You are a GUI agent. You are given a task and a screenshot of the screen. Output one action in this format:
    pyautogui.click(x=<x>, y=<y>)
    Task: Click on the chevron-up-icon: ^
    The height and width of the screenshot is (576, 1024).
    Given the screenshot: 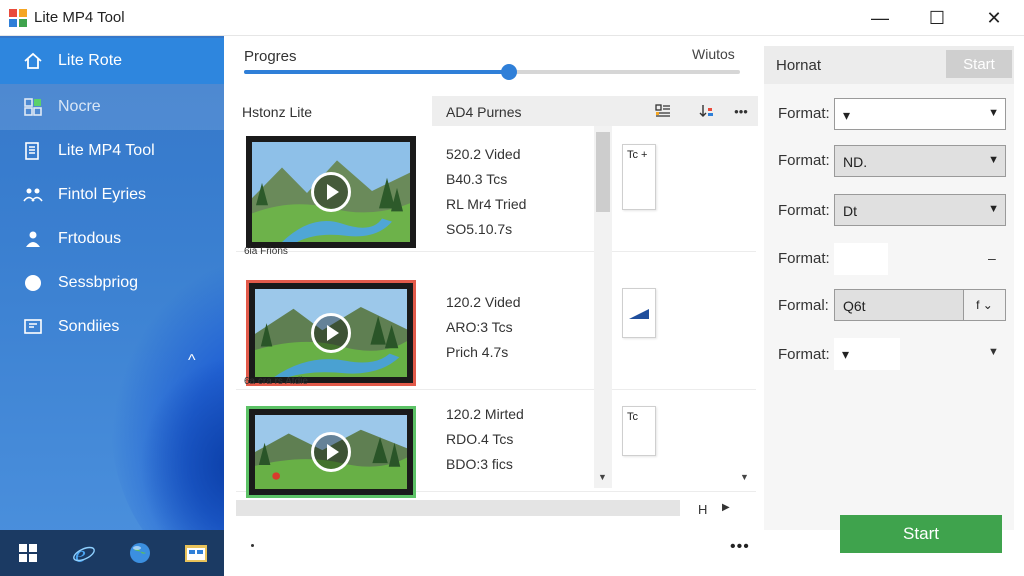 What is the action you would take?
    pyautogui.click(x=192, y=361)
    